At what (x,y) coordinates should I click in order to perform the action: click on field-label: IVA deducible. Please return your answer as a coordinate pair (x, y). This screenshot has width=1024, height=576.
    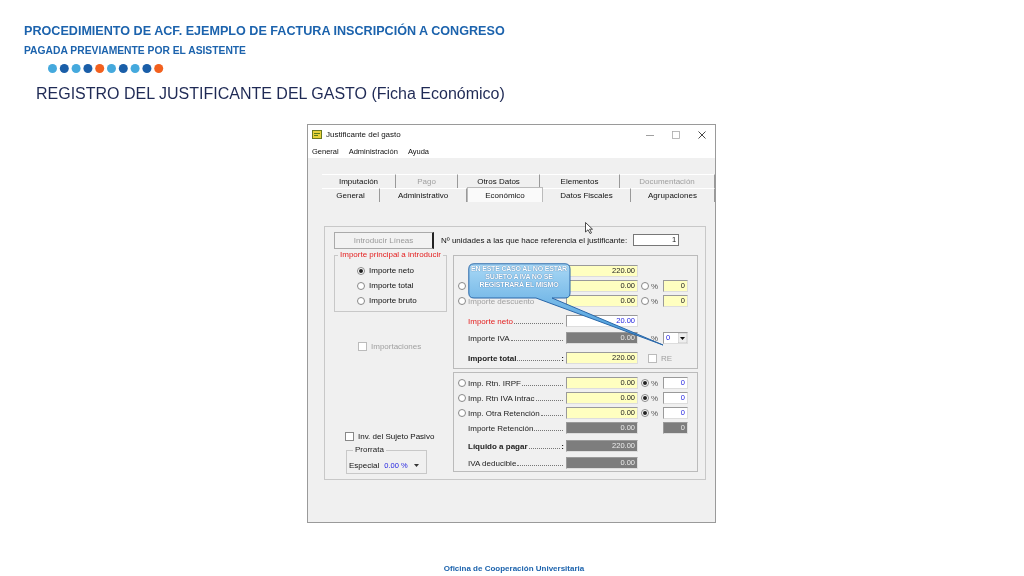
    Looking at the image, I should click on (492, 463).